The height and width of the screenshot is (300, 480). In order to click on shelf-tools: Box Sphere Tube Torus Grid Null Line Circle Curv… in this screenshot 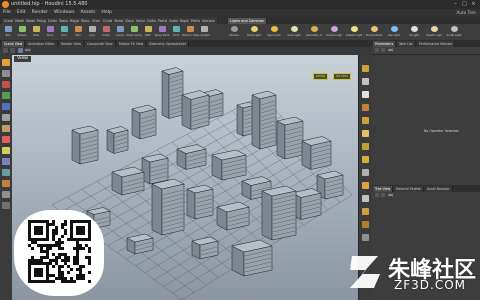, I will do `click(240, 32)`.